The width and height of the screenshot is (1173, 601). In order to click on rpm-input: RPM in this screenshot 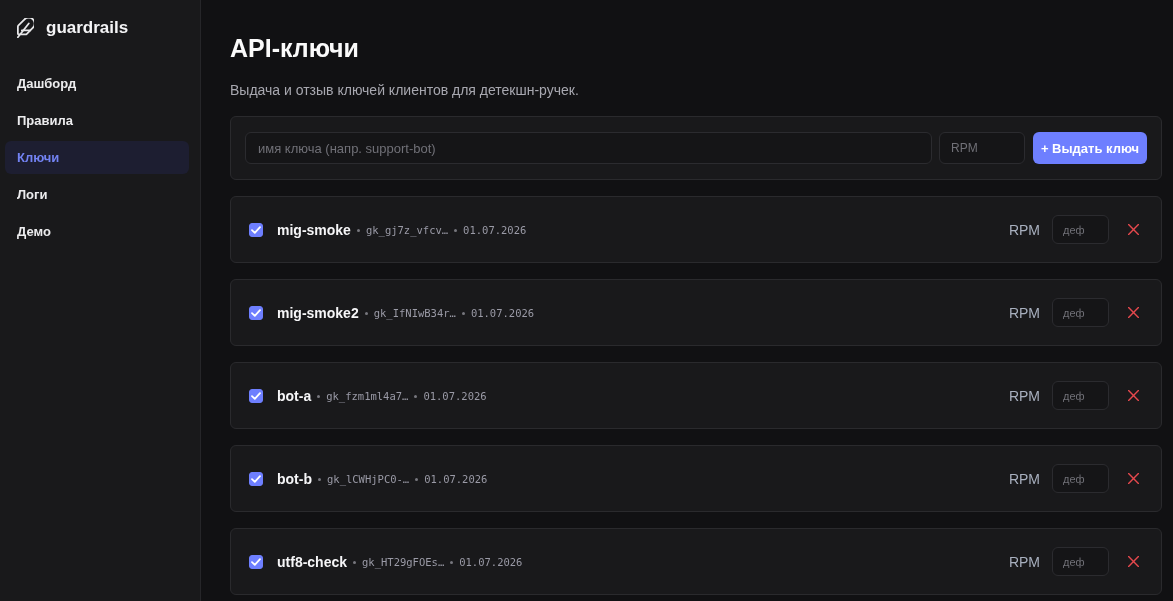, I will do `click(982, 148)`.